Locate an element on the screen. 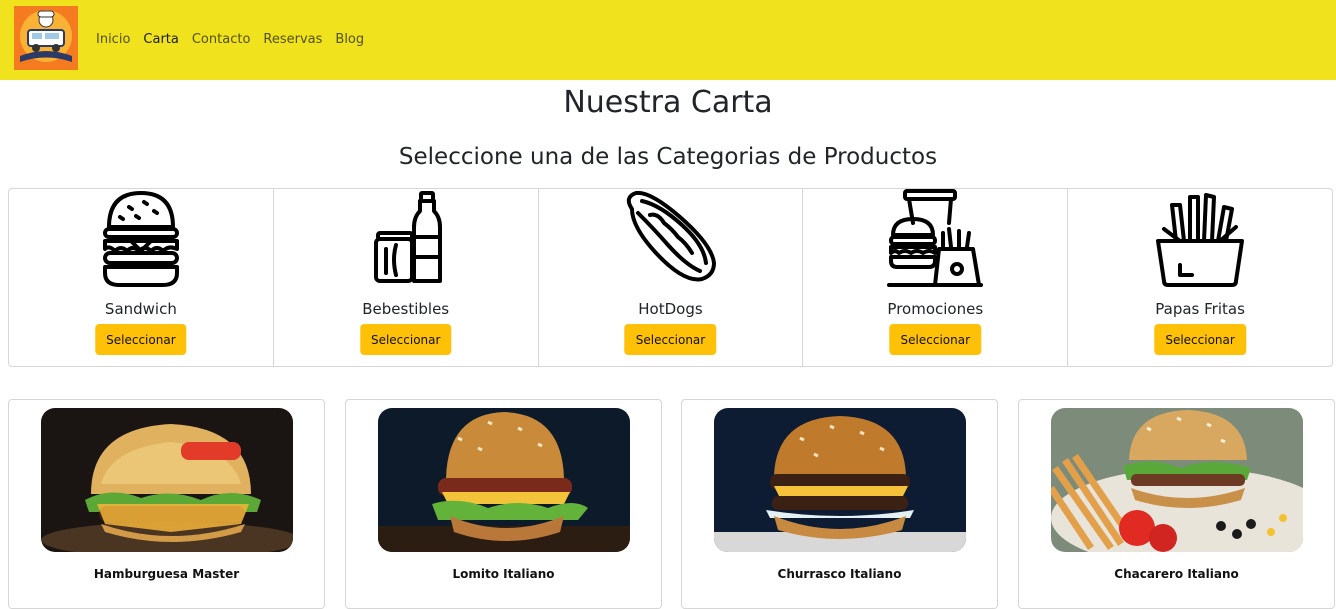 The height and width of the screenshot is (609, 1336). category-card-sandwich: Sandwich Seleccionar is located at coordinates (141, 277).